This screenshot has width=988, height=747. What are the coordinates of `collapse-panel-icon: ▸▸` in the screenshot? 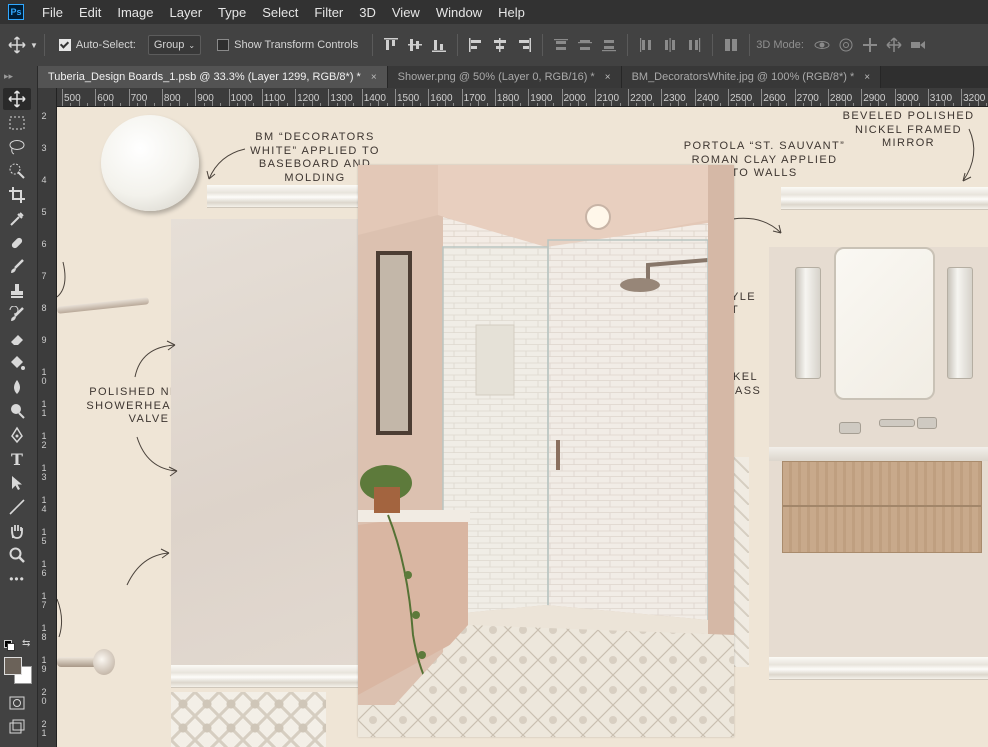 It's located at (18, 76).